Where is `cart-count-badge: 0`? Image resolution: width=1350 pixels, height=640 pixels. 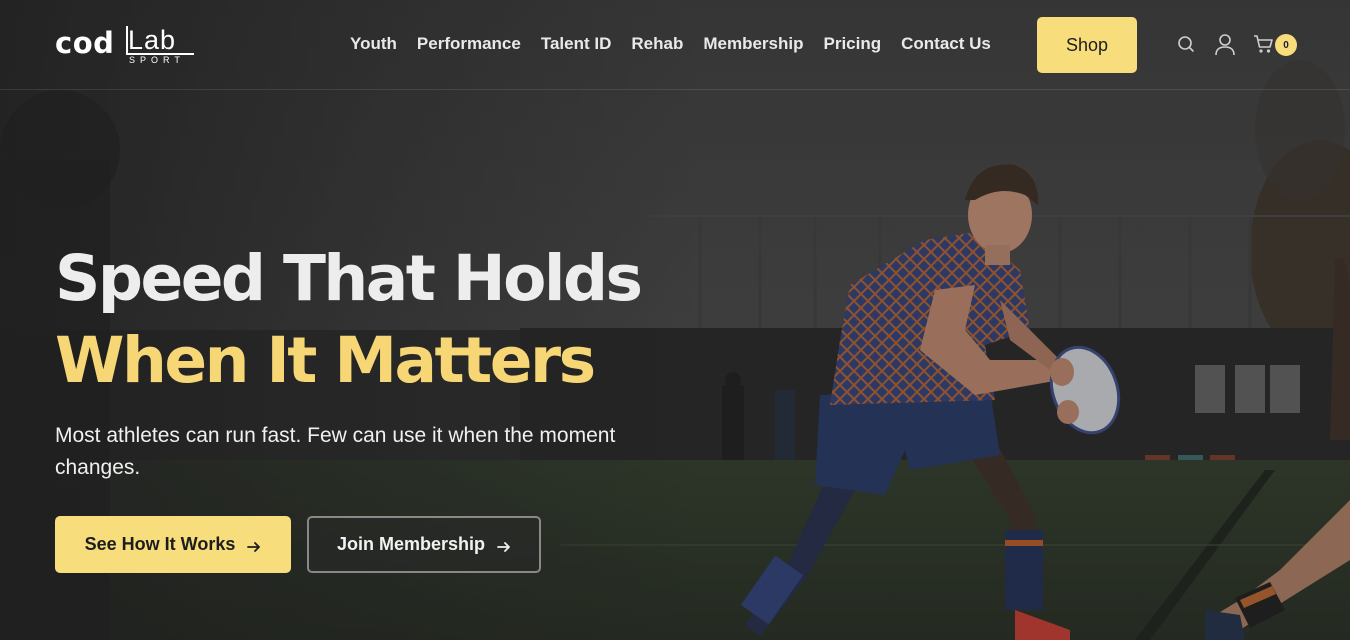
cart-count-badge: 0 is located at coordinates (1286, 45).